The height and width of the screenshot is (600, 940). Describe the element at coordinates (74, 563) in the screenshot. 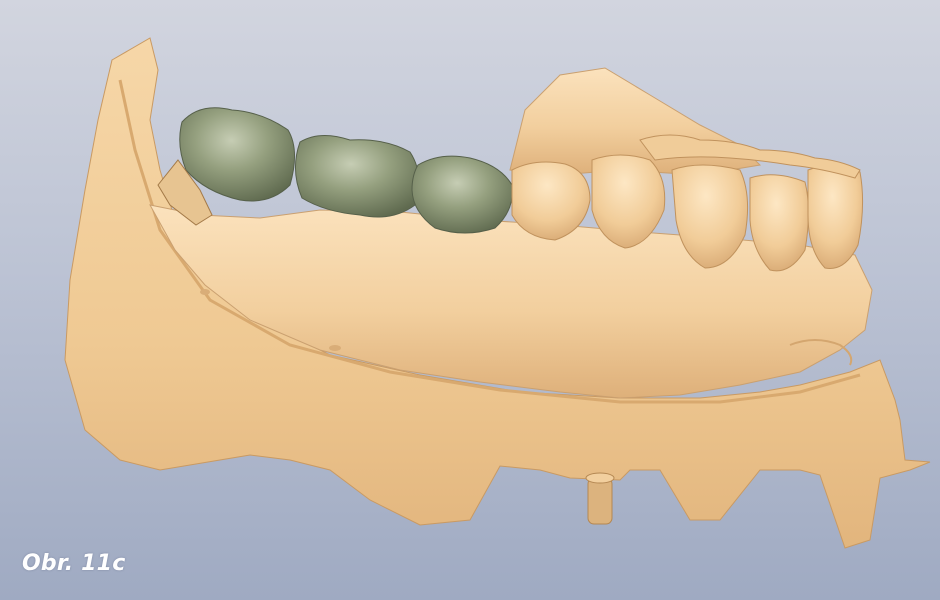

I see `figure-caption: Obr. 11c` at that location.